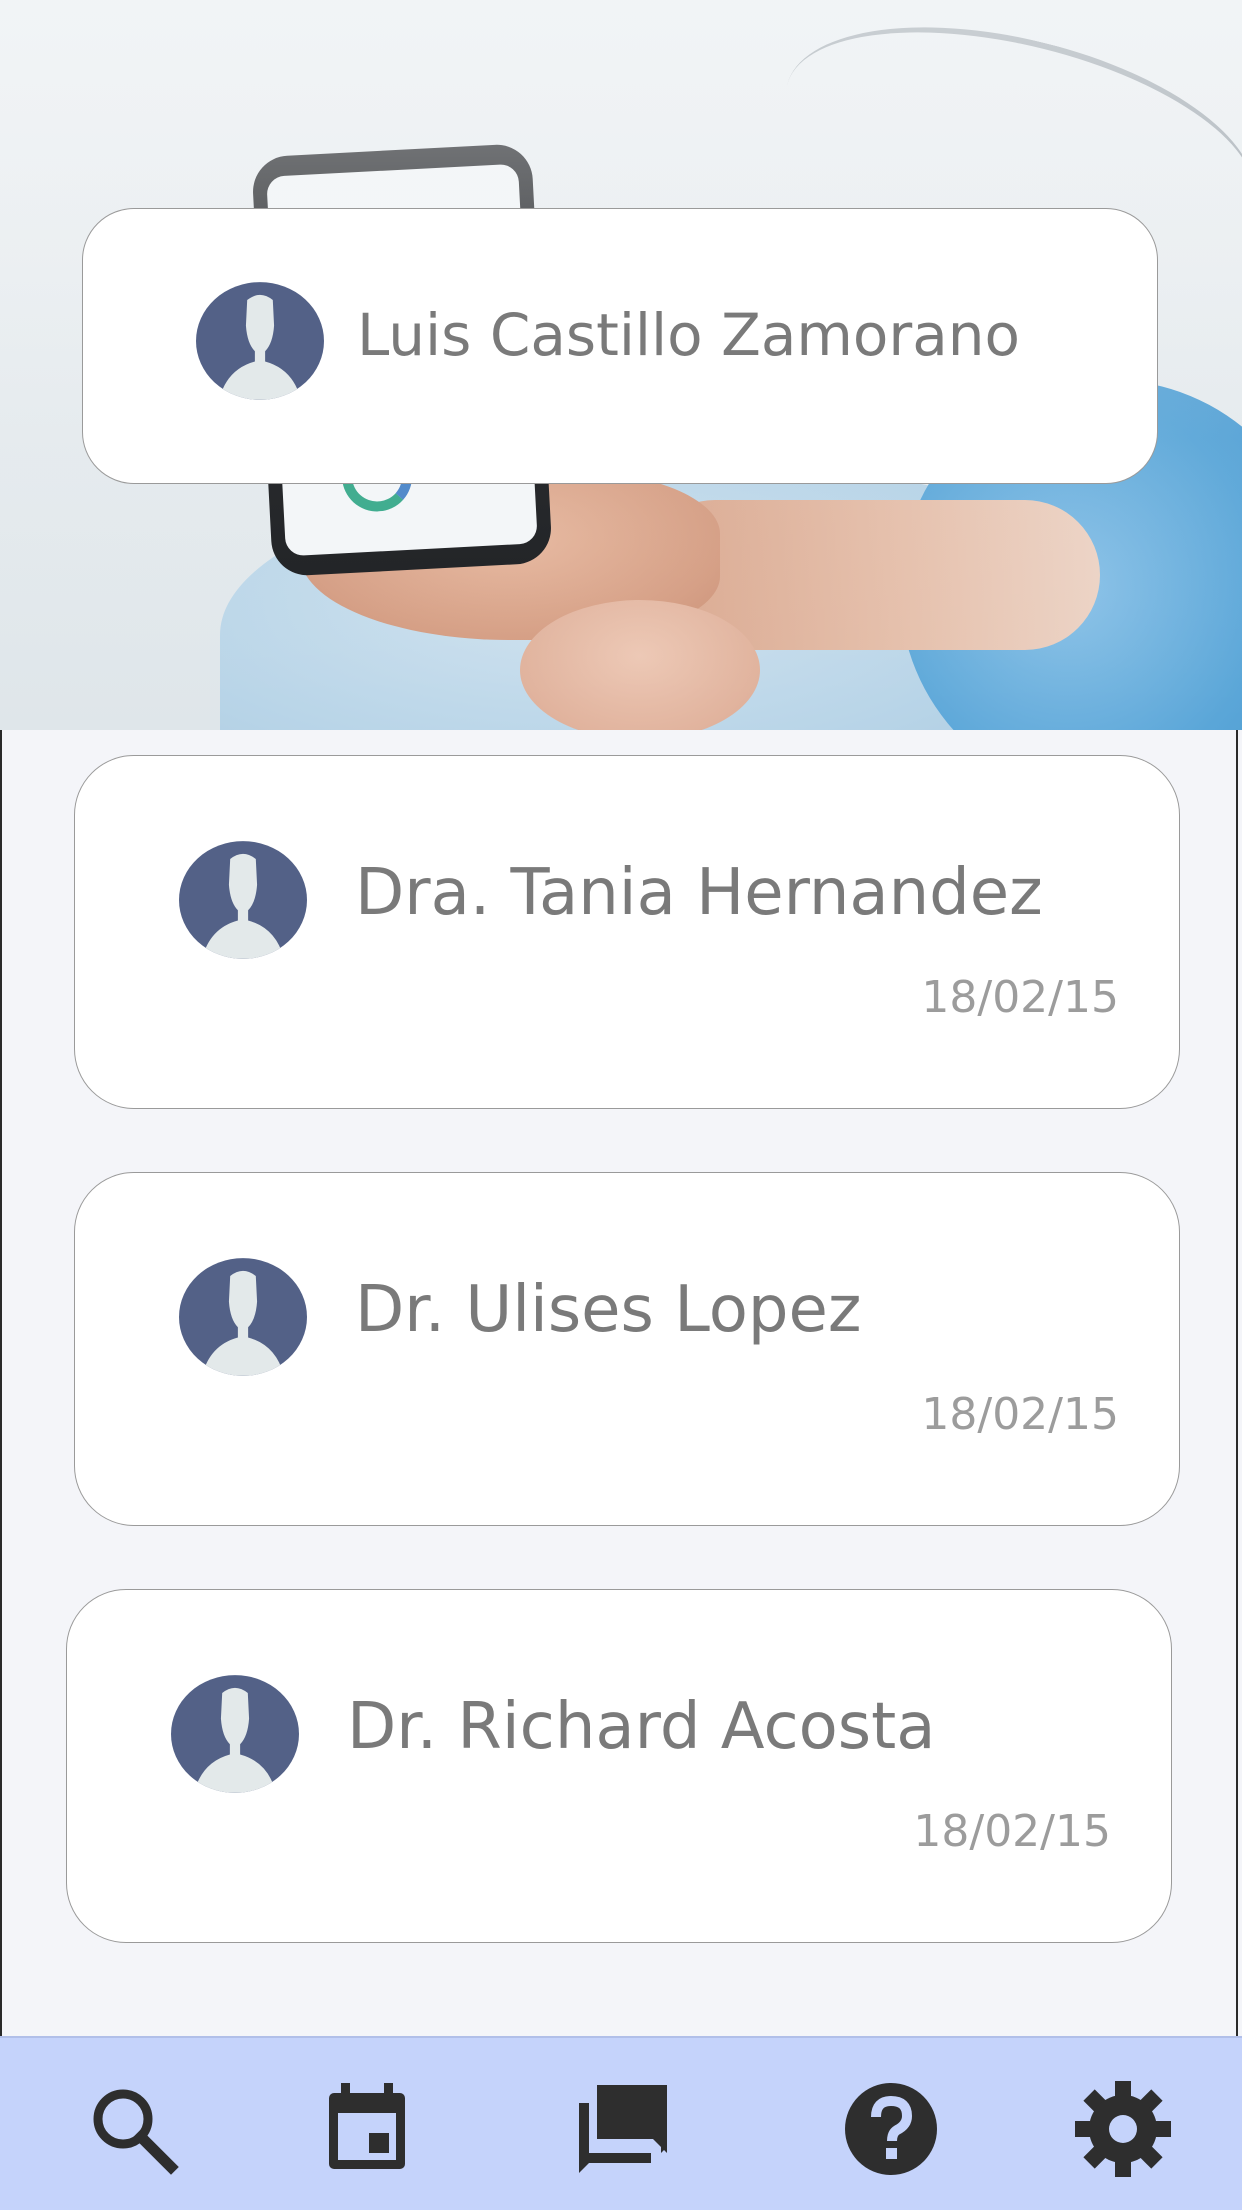 The image size is (1242, 2210). What do you see at coordinates (627, 932) in the screenshot?
I see `doctor-card: Dra. Tania Hernandez 18/02/15` at bounding box center [627, 932].